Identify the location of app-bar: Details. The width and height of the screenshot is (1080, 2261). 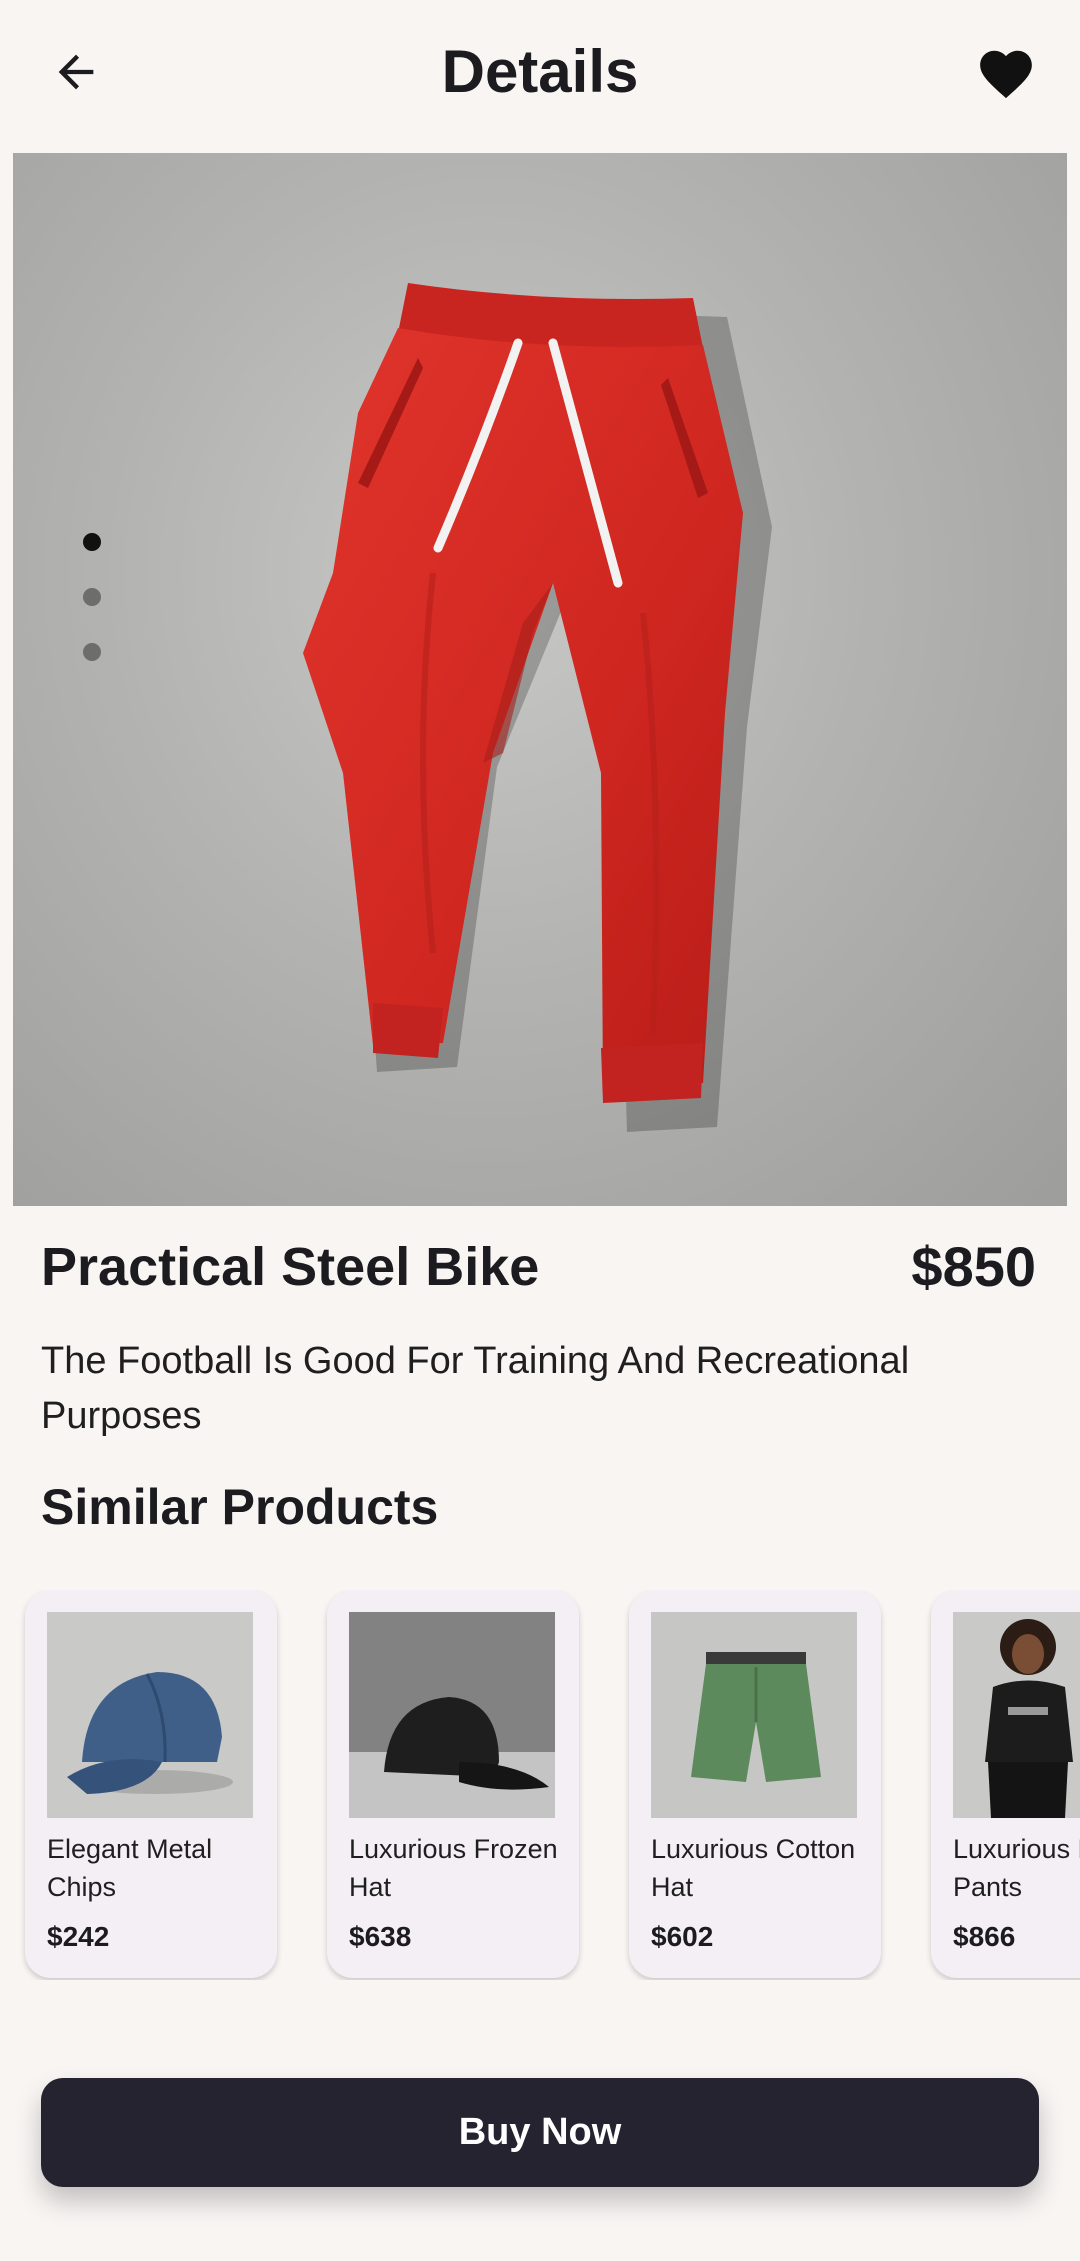
(540, 76).